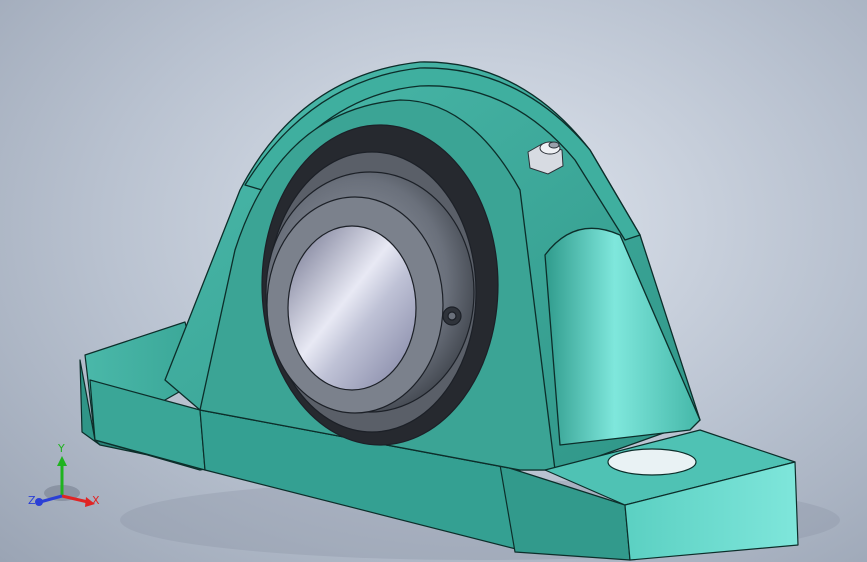 Image resolution: width=867 pixels, height=562 pixels. What do you see at coordinates (61, 448) in the screenshot?
I see `y-axis-label: Y` at bounding box center [61, 448].